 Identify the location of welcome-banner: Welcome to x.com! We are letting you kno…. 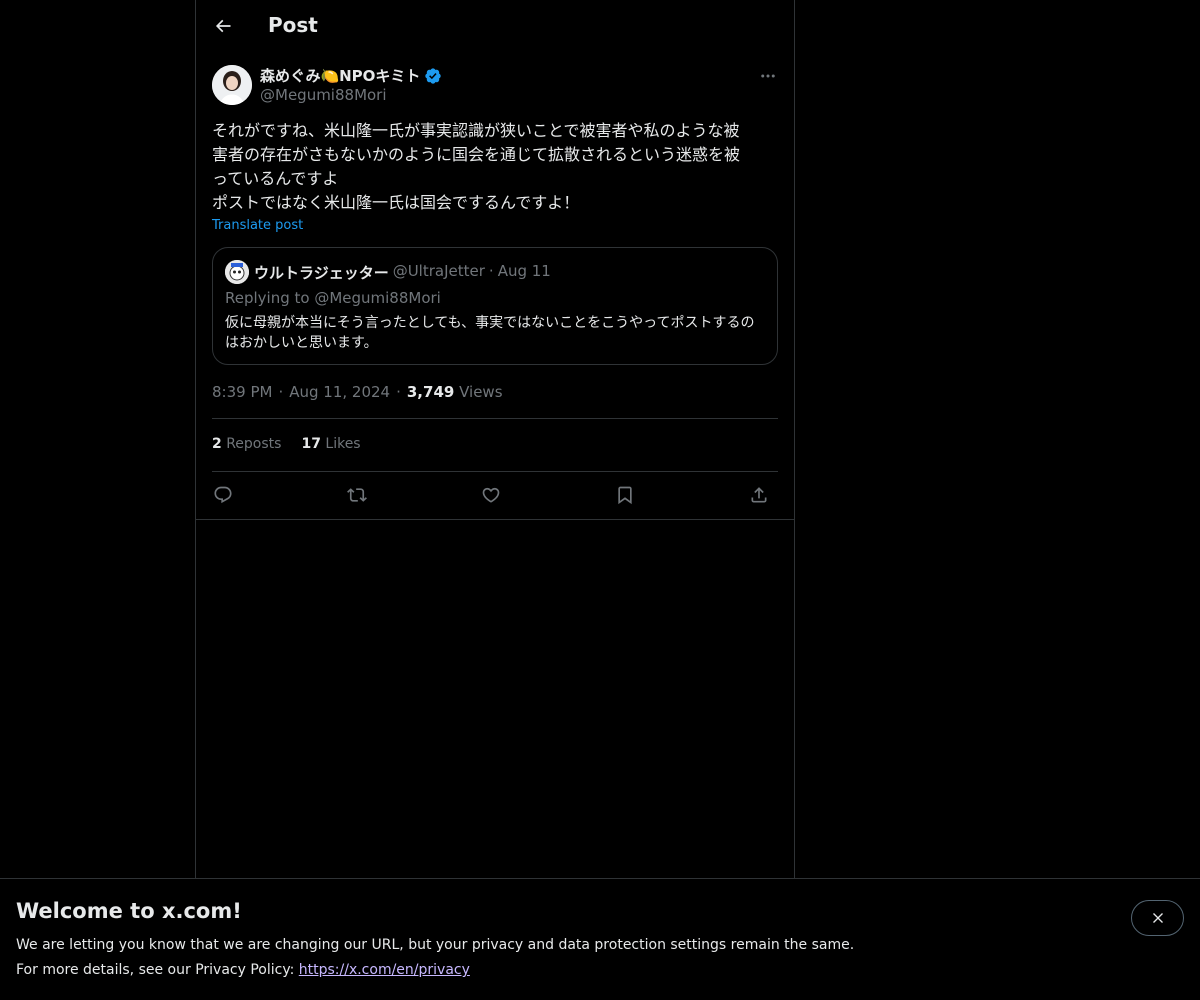
(600, 939).